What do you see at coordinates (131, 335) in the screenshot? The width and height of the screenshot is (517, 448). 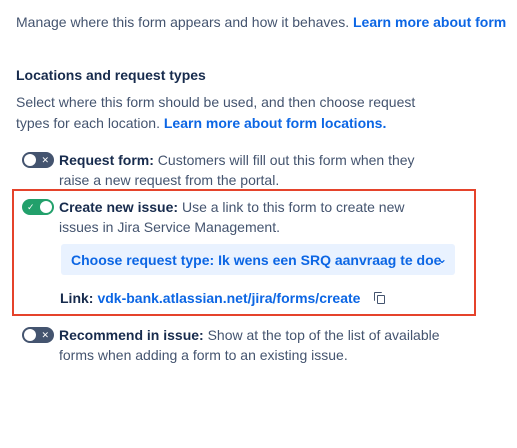 I see `recommend-label: Recommend in issue:` at bounding box center [131, 335].